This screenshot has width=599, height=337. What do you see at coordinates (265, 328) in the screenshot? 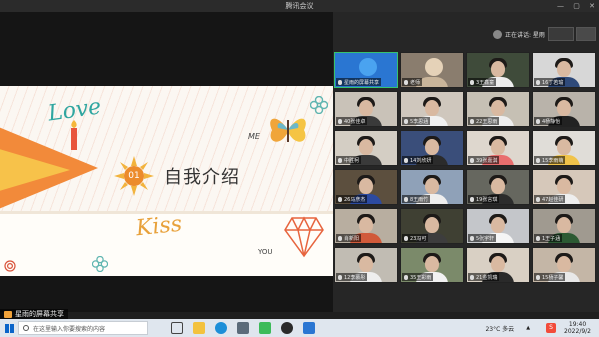
I see `wechat-icon` at bounding box center [265, 328].